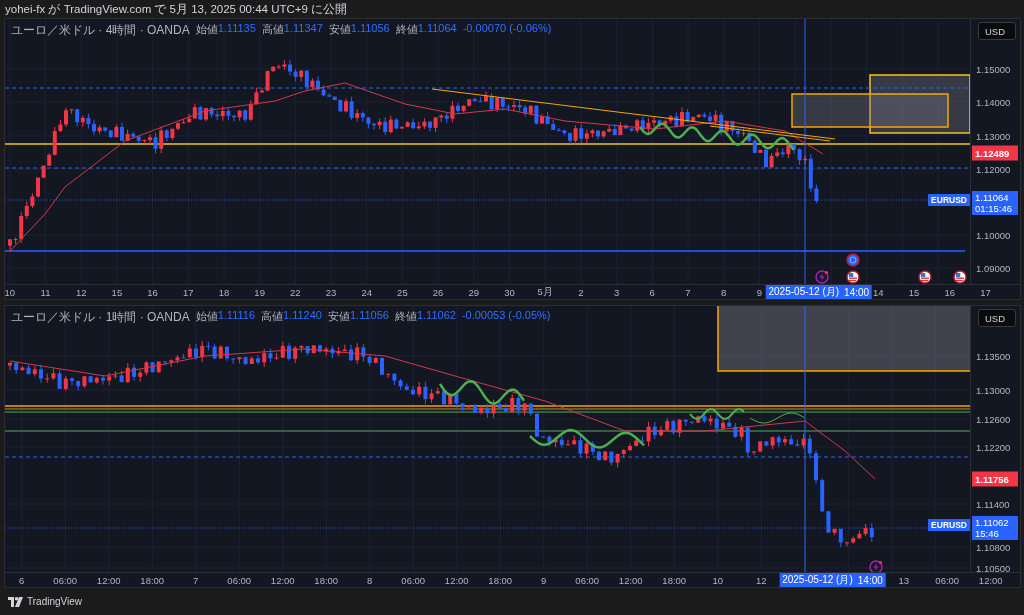  I want to click on time-tick: 29, so click(474, 292).